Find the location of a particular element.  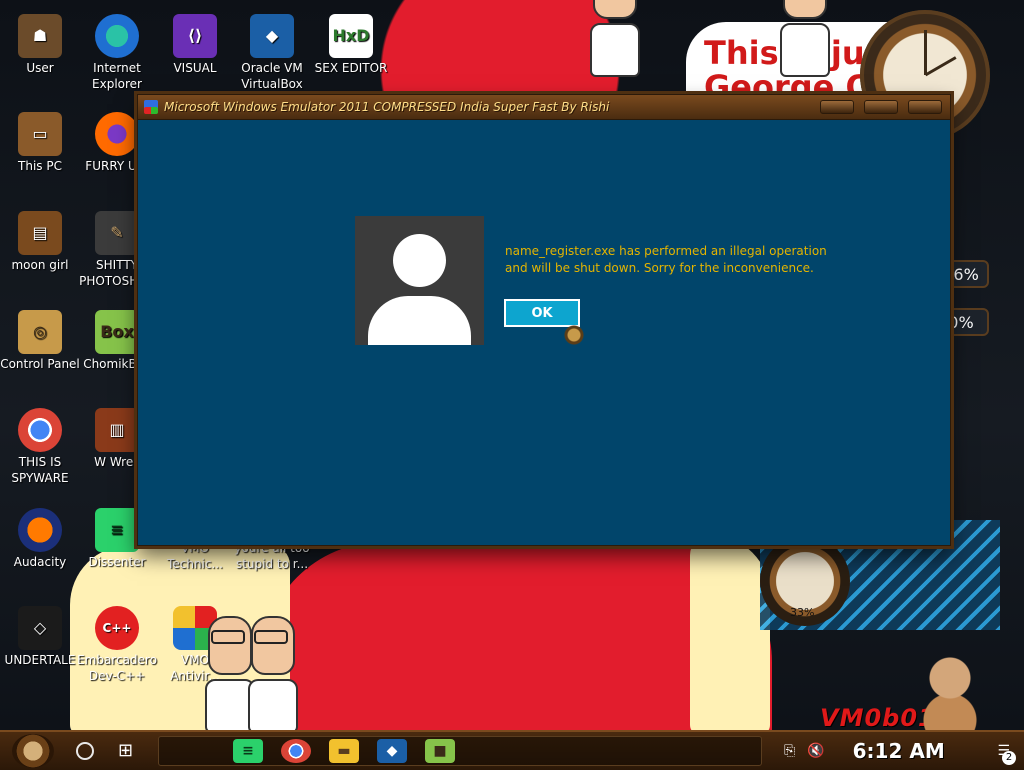

desktop-icon-chrome: THIS IS SPYWARE is located at coordinates (40, 444).